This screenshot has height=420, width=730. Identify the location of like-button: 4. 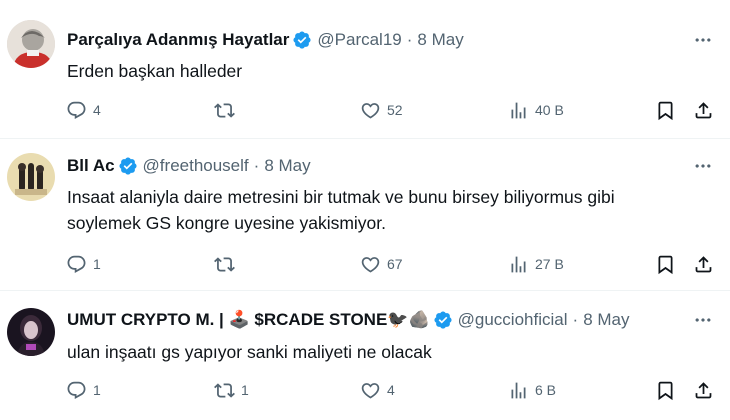
(377, 390).